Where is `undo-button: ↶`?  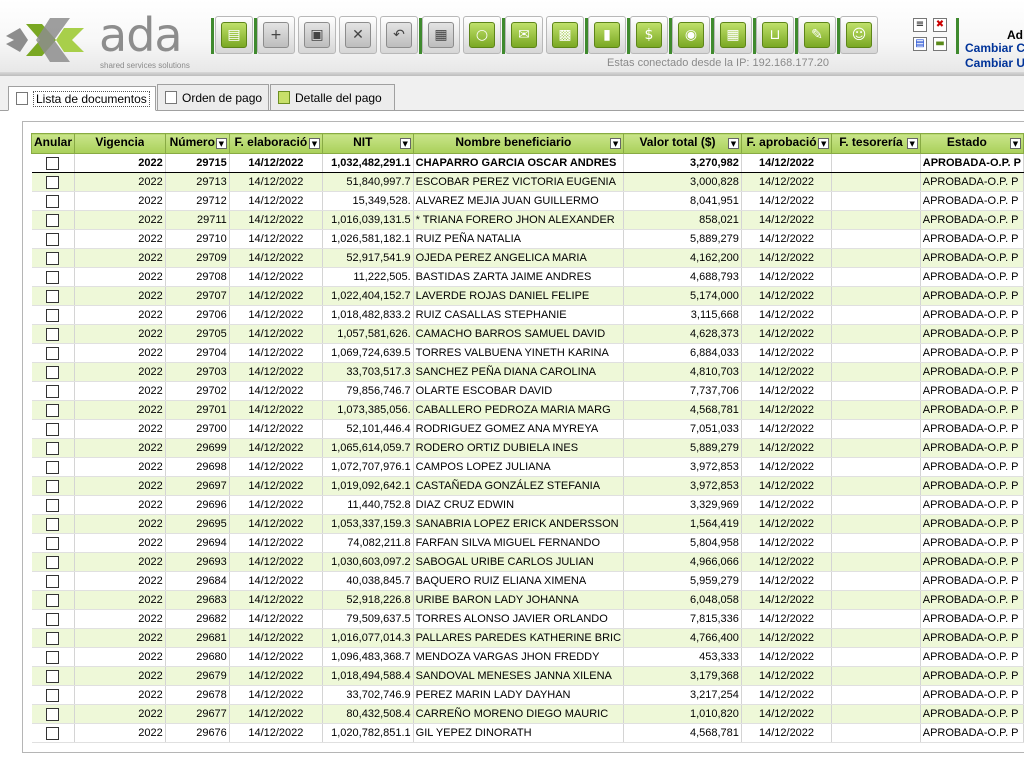 undo-button: ↶ is located at coordinates (399, 35).